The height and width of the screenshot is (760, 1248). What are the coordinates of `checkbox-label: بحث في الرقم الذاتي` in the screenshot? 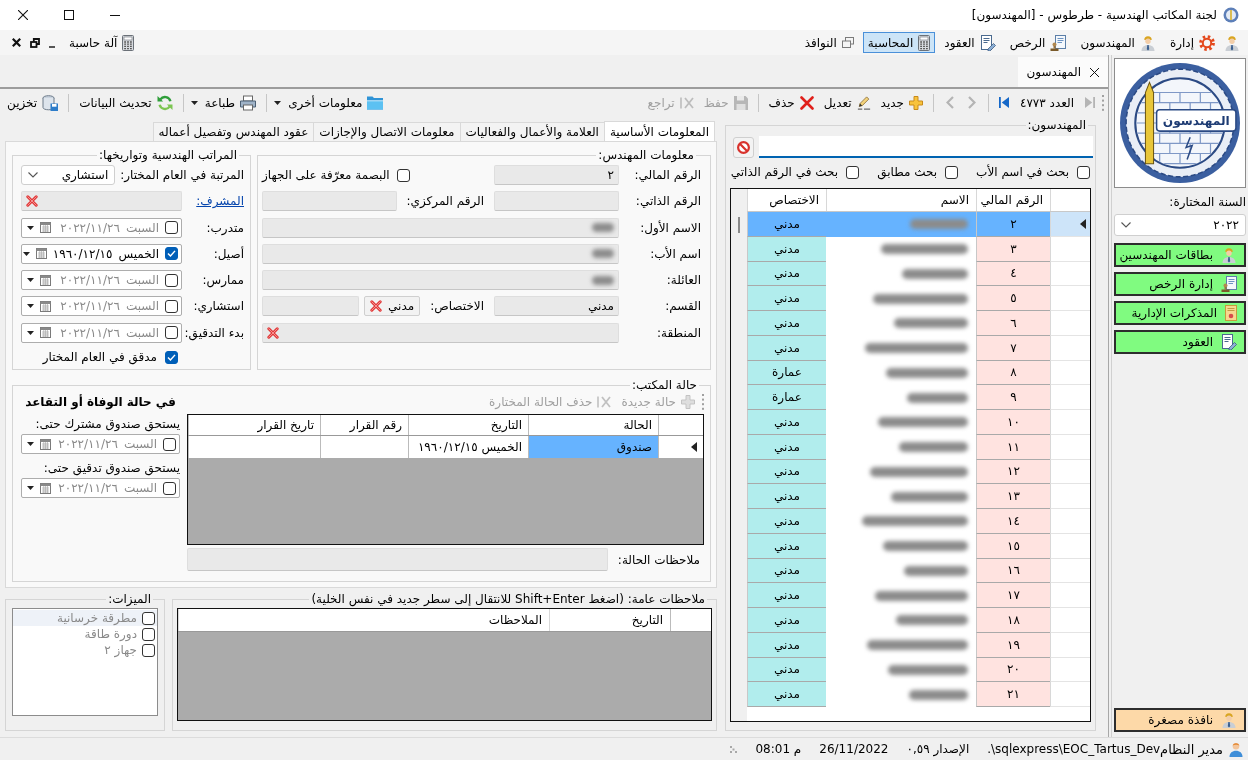 It's located at (784, 172).